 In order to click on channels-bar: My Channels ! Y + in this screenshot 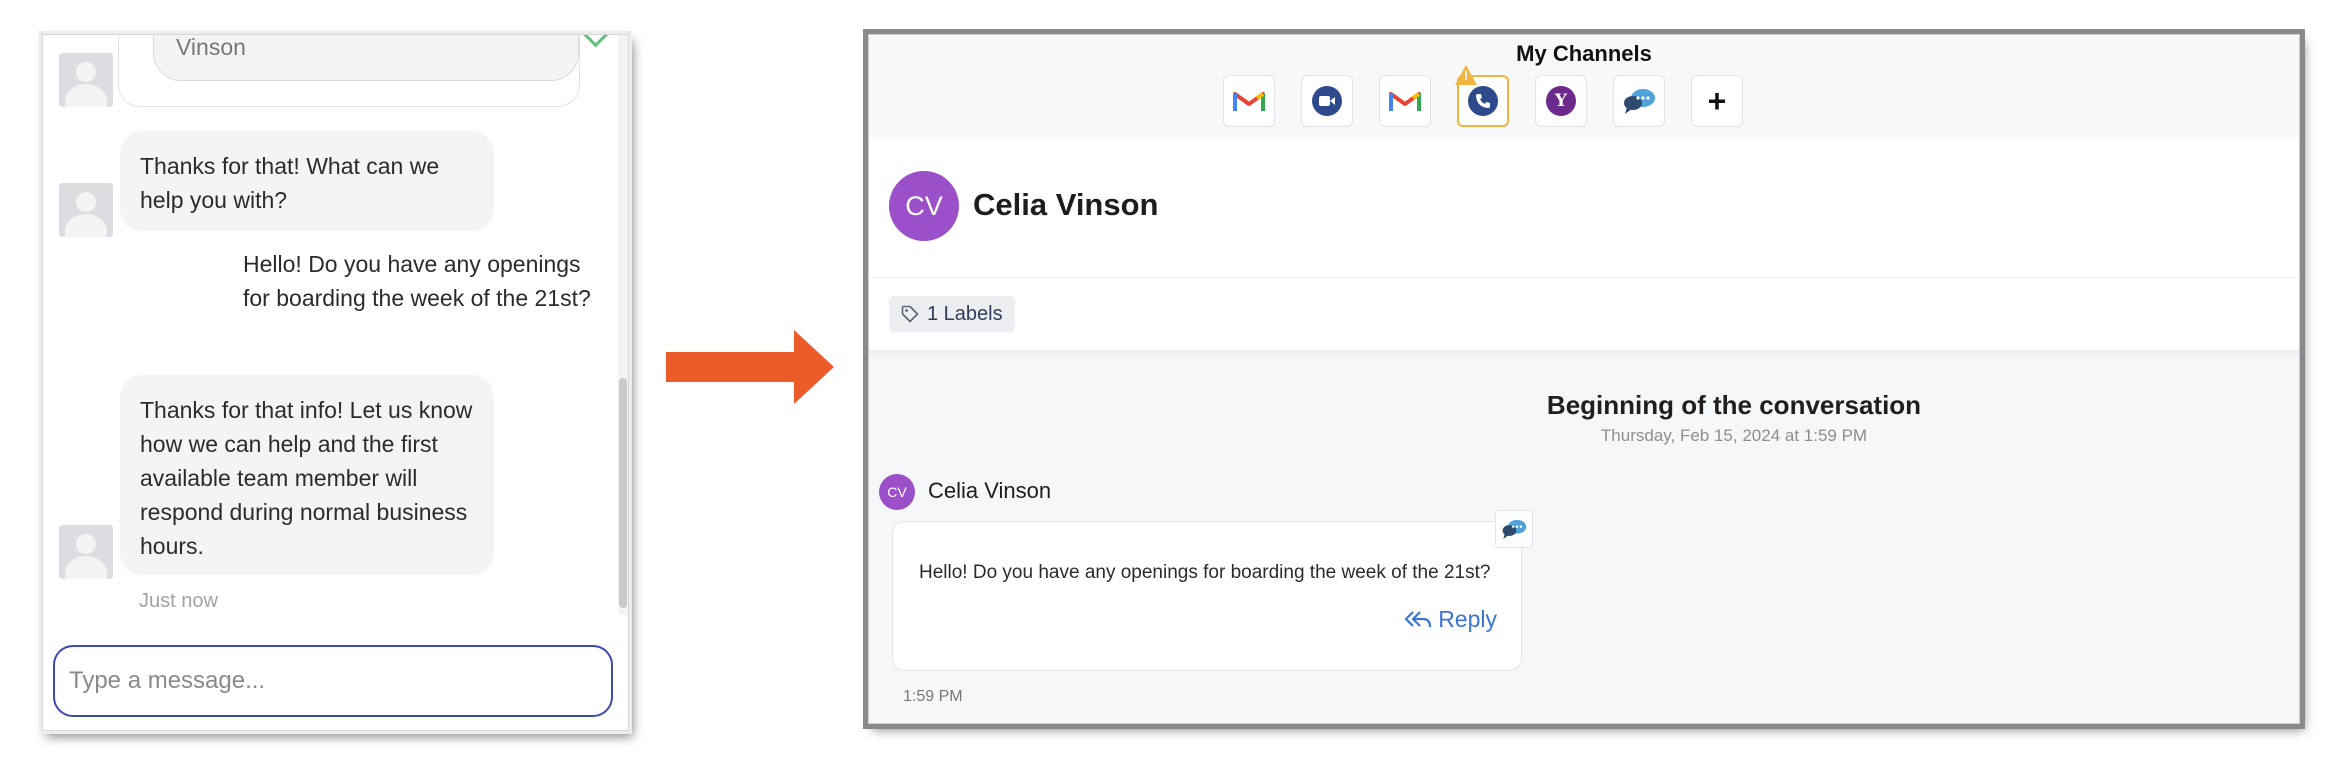, I will do `click(1584, 87)`.